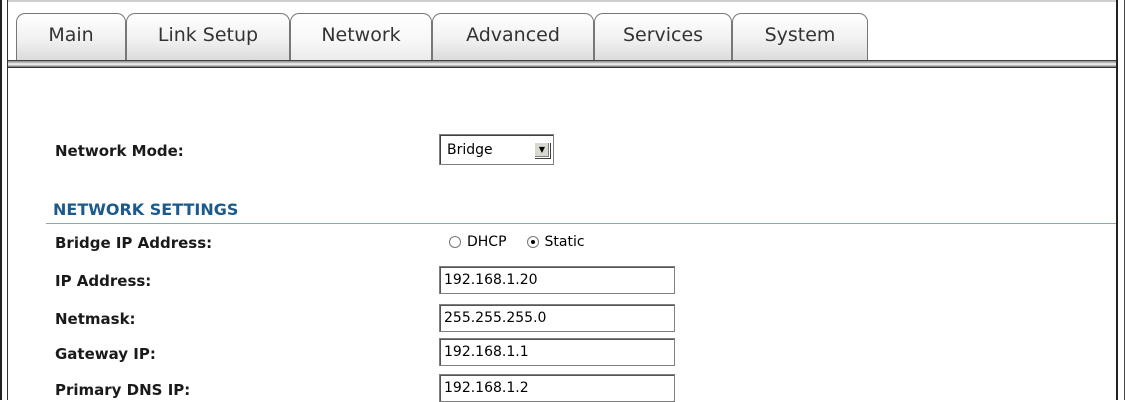  Describe the element at coordinates (105, 354) in the screenshot. I see `gateway-ip-label: Gateway IP:` at that location.